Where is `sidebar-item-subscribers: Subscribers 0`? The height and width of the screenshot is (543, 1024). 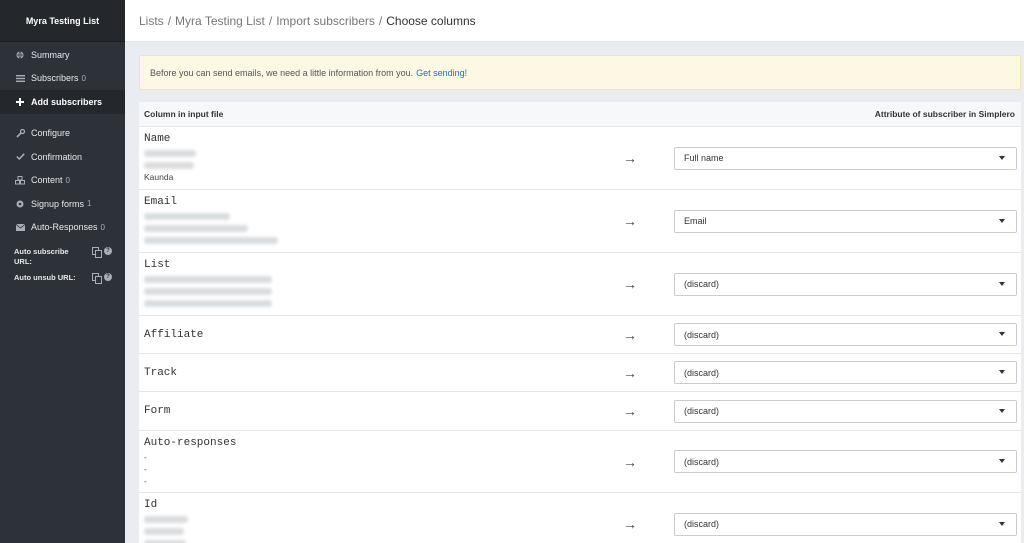 sidebar-item-subscribers: Subscribers 0 is located at coordinates (62, 79).